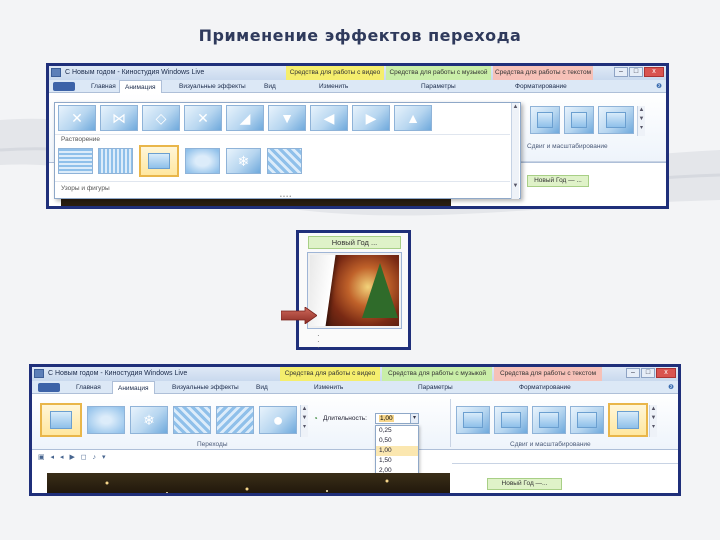 This screenshot has height=540, width=720. Describe the element at coordinates (161, 118) in the screenshot. I see `transition-thumb-3: ◇` at that location.